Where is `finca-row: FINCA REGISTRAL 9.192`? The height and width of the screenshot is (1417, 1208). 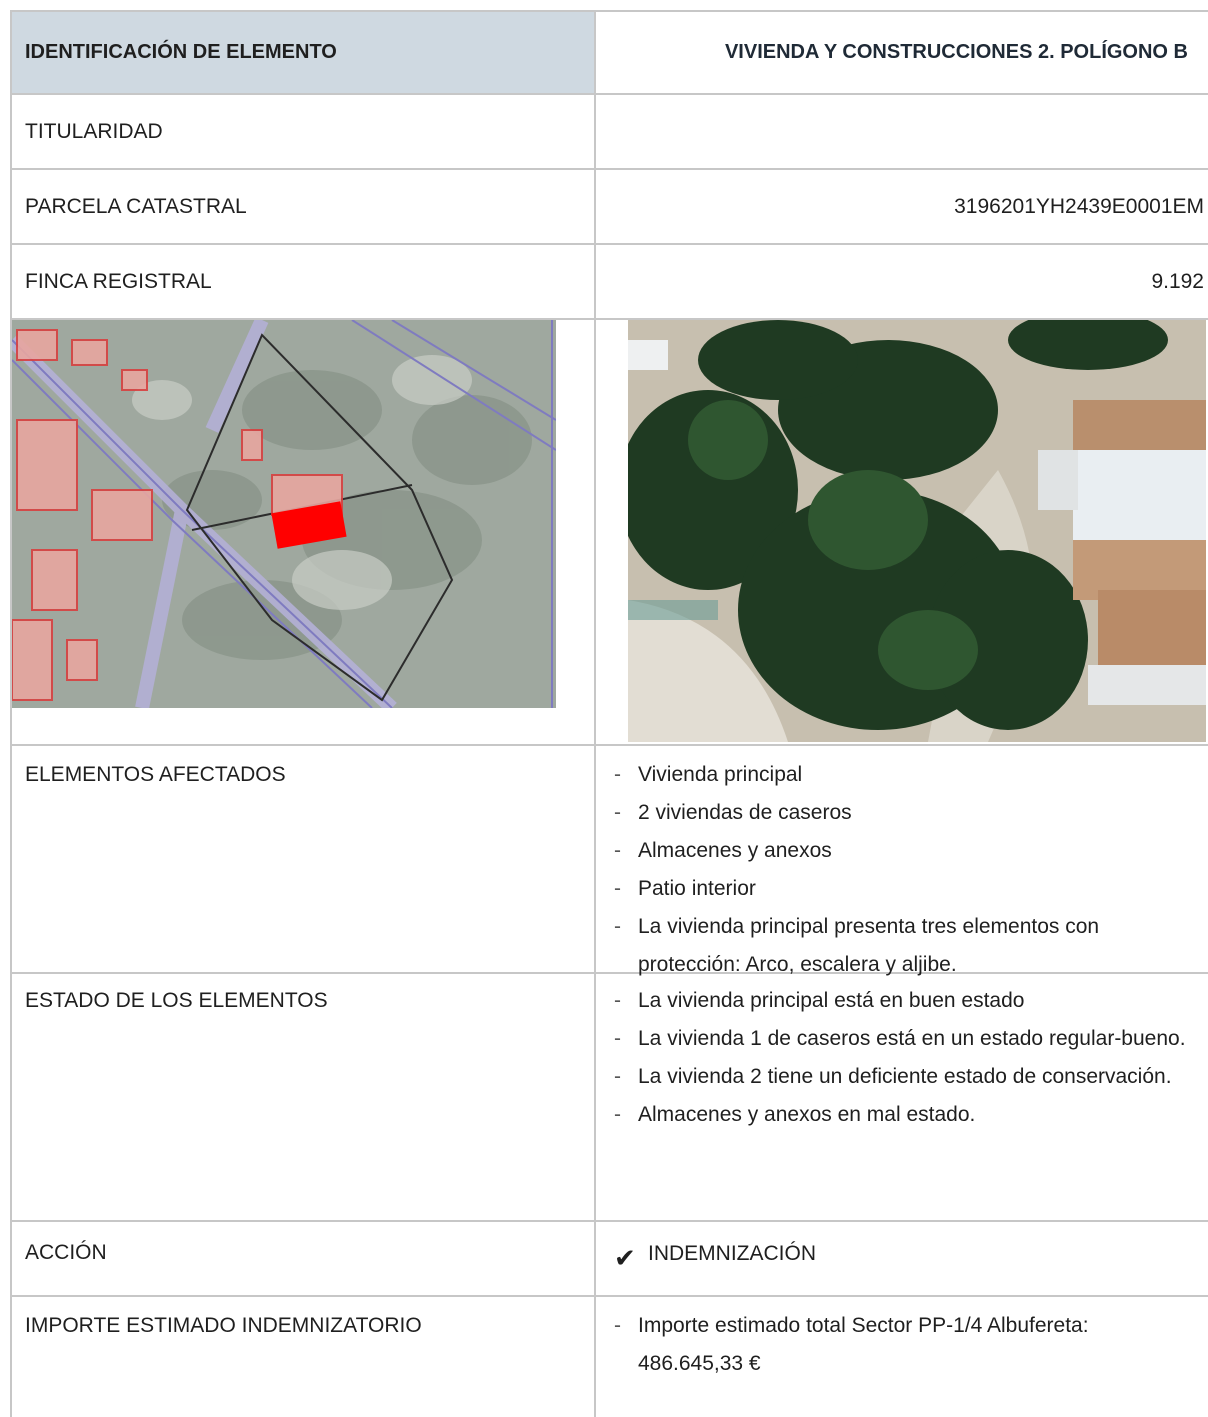
finca-row: FINCA REGISTRAL 9.192 is located at coordinates (609, 282).